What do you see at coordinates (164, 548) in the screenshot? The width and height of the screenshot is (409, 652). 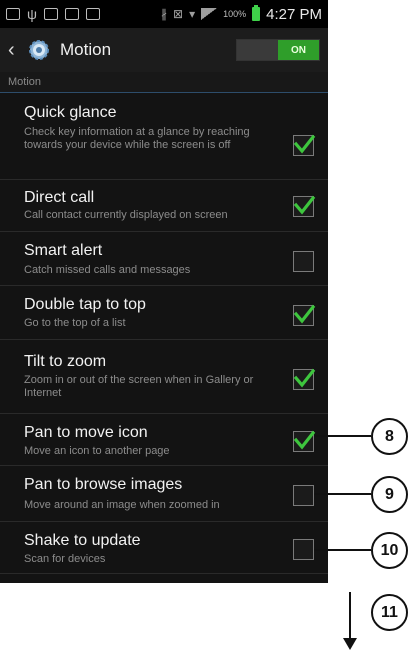 I see `setting-item: Shake to update Scan for devices` at bounding box center [164, 548].